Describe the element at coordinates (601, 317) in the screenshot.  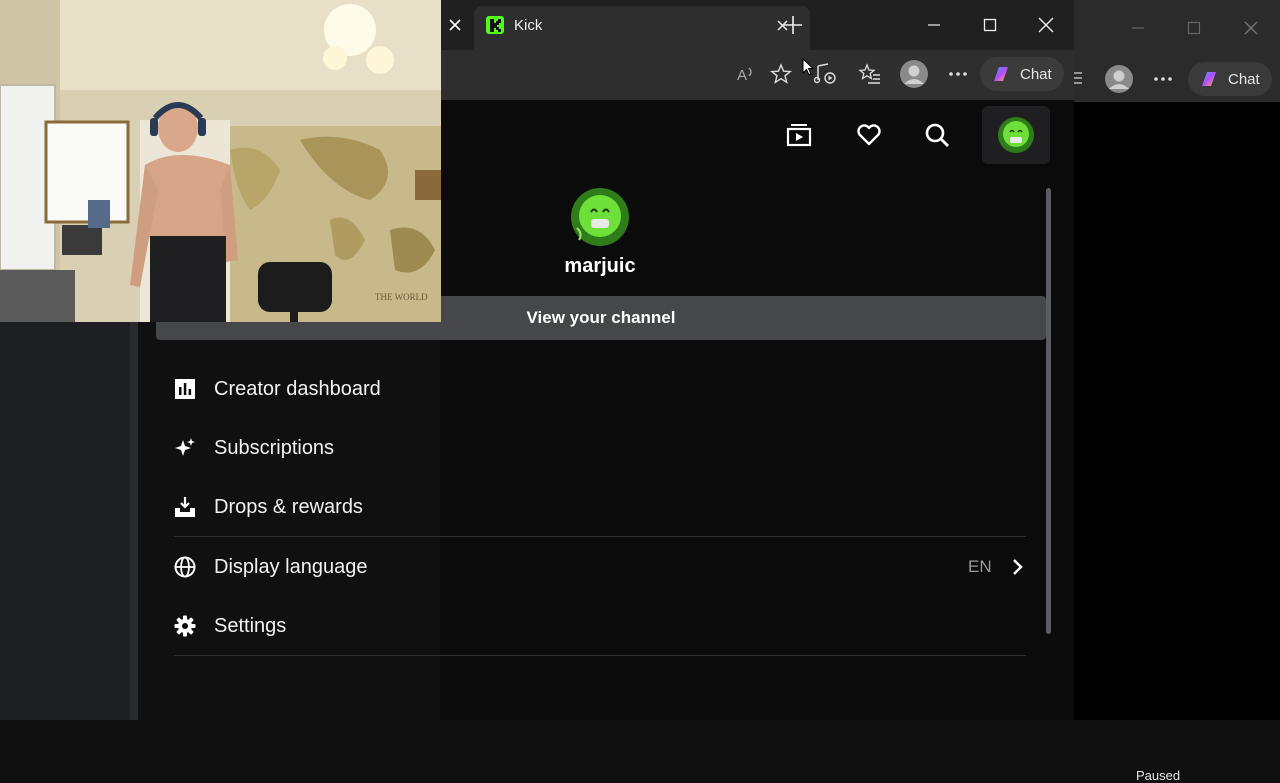
I see `view-channel-label: View your channel` at that location.